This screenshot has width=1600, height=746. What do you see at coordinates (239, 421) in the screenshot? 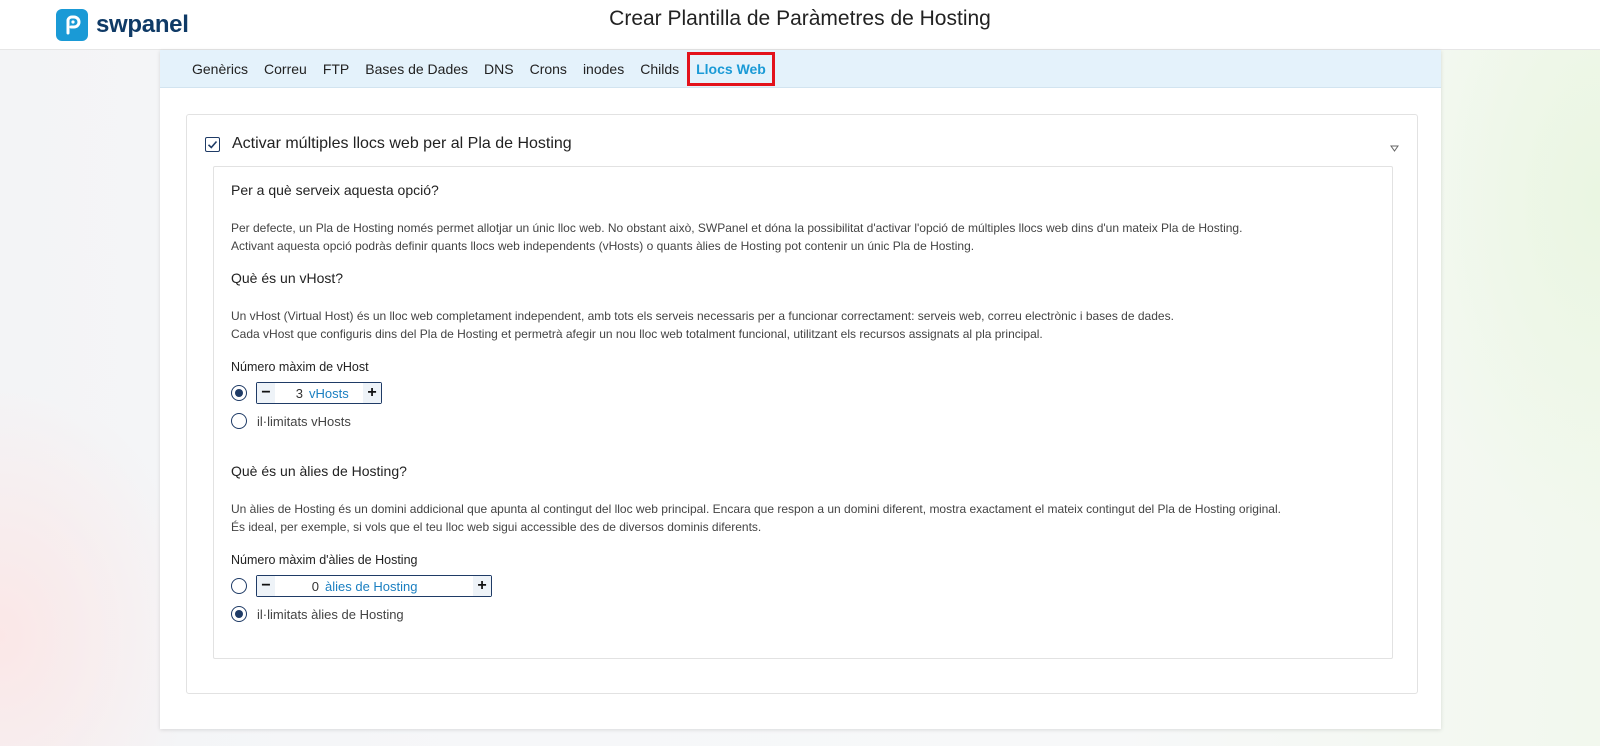
I see `vhost-unlimited-radio` at bounding box center [239, 421].